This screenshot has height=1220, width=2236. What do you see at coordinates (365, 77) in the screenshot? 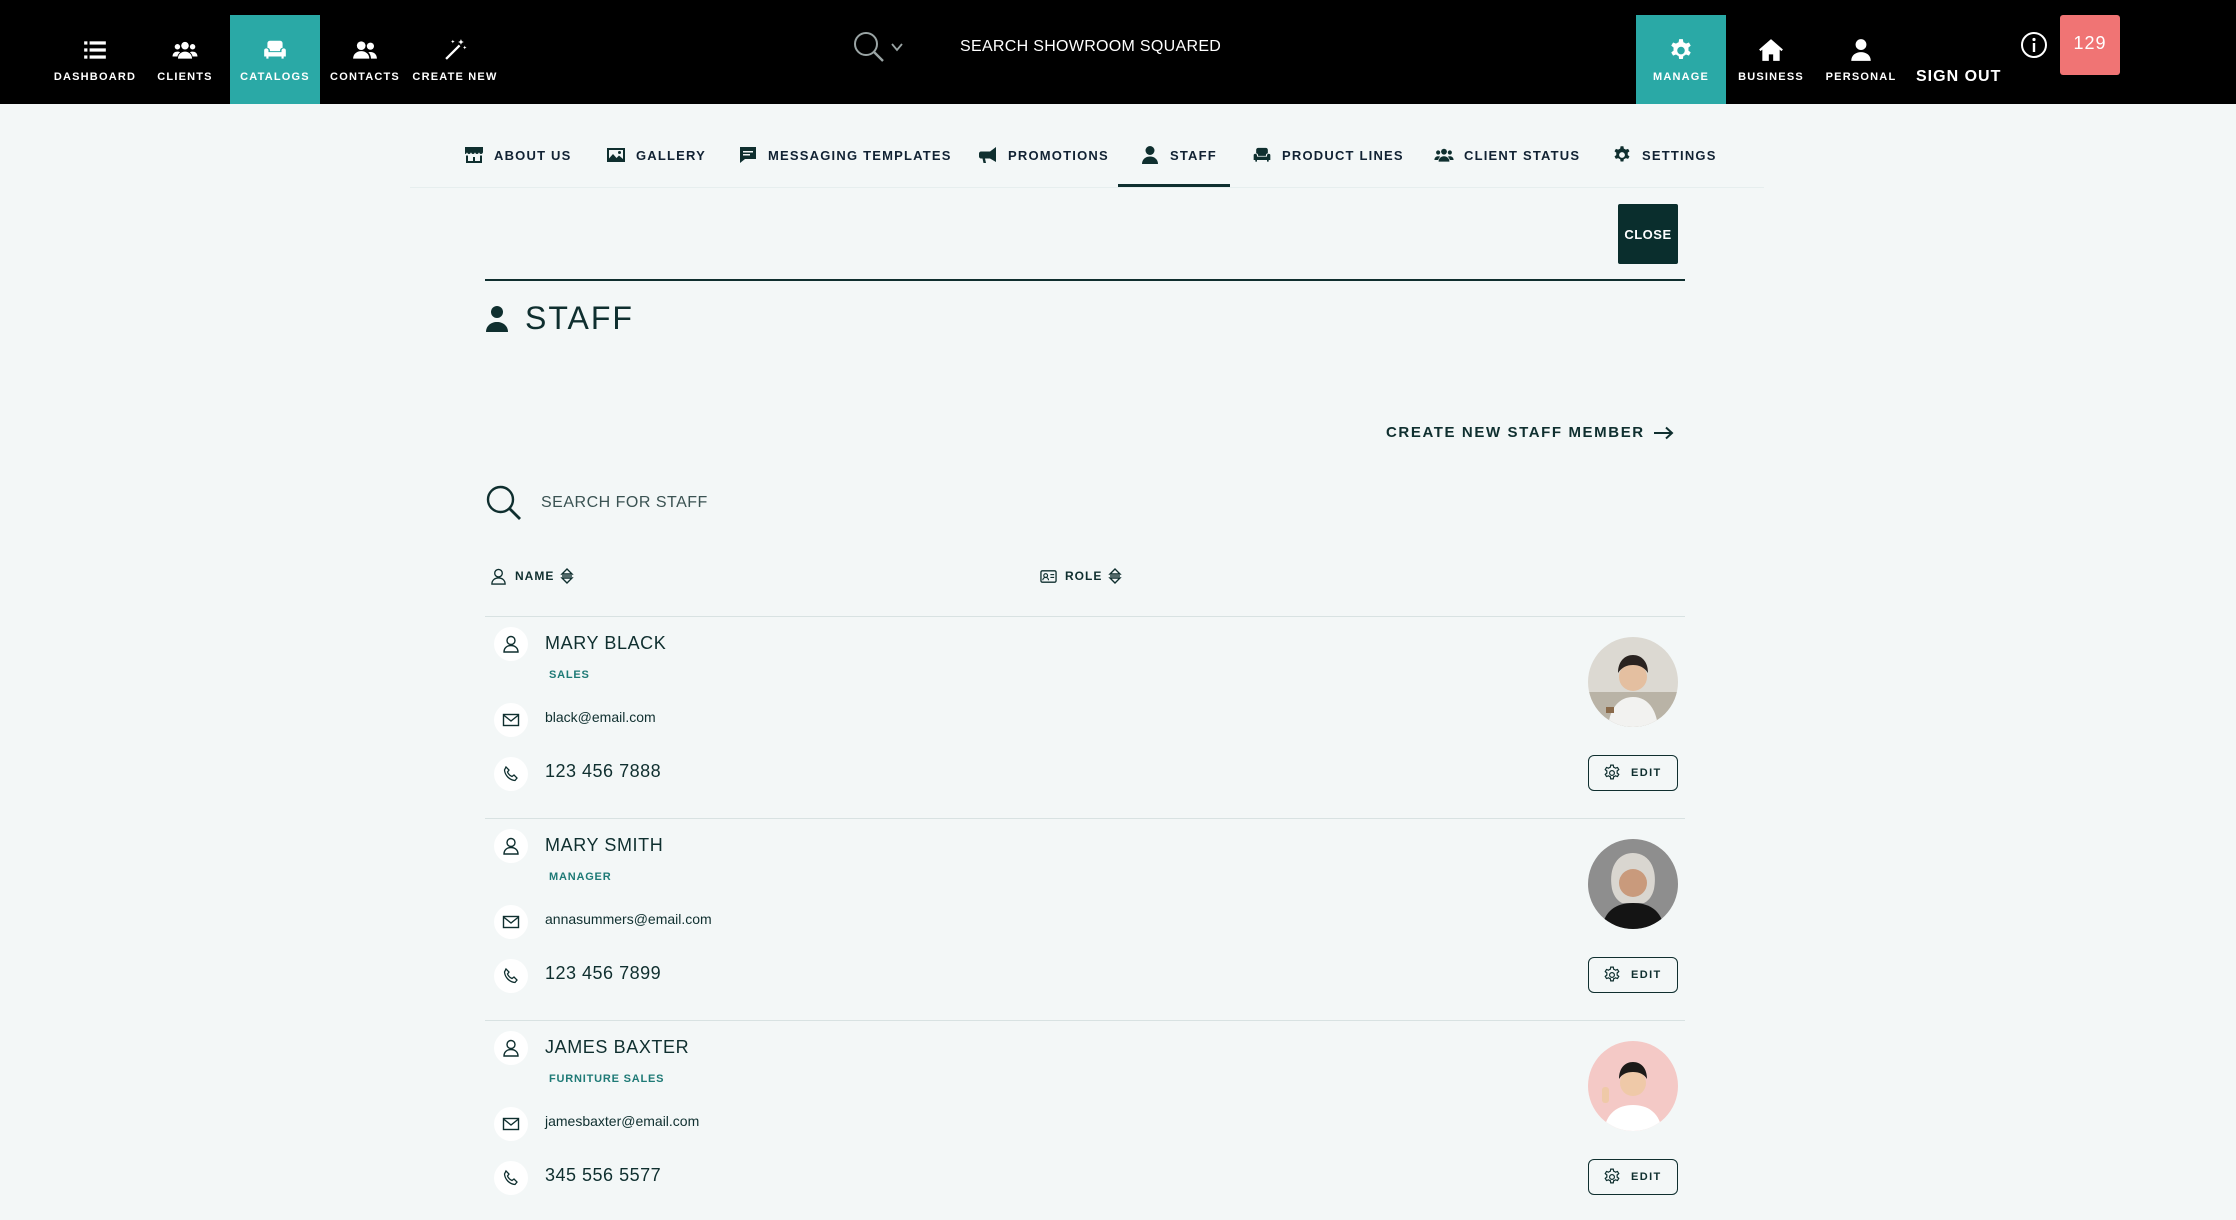
I see `nav-contacts-label: CONTACTS` at bounding box center [365, 77].